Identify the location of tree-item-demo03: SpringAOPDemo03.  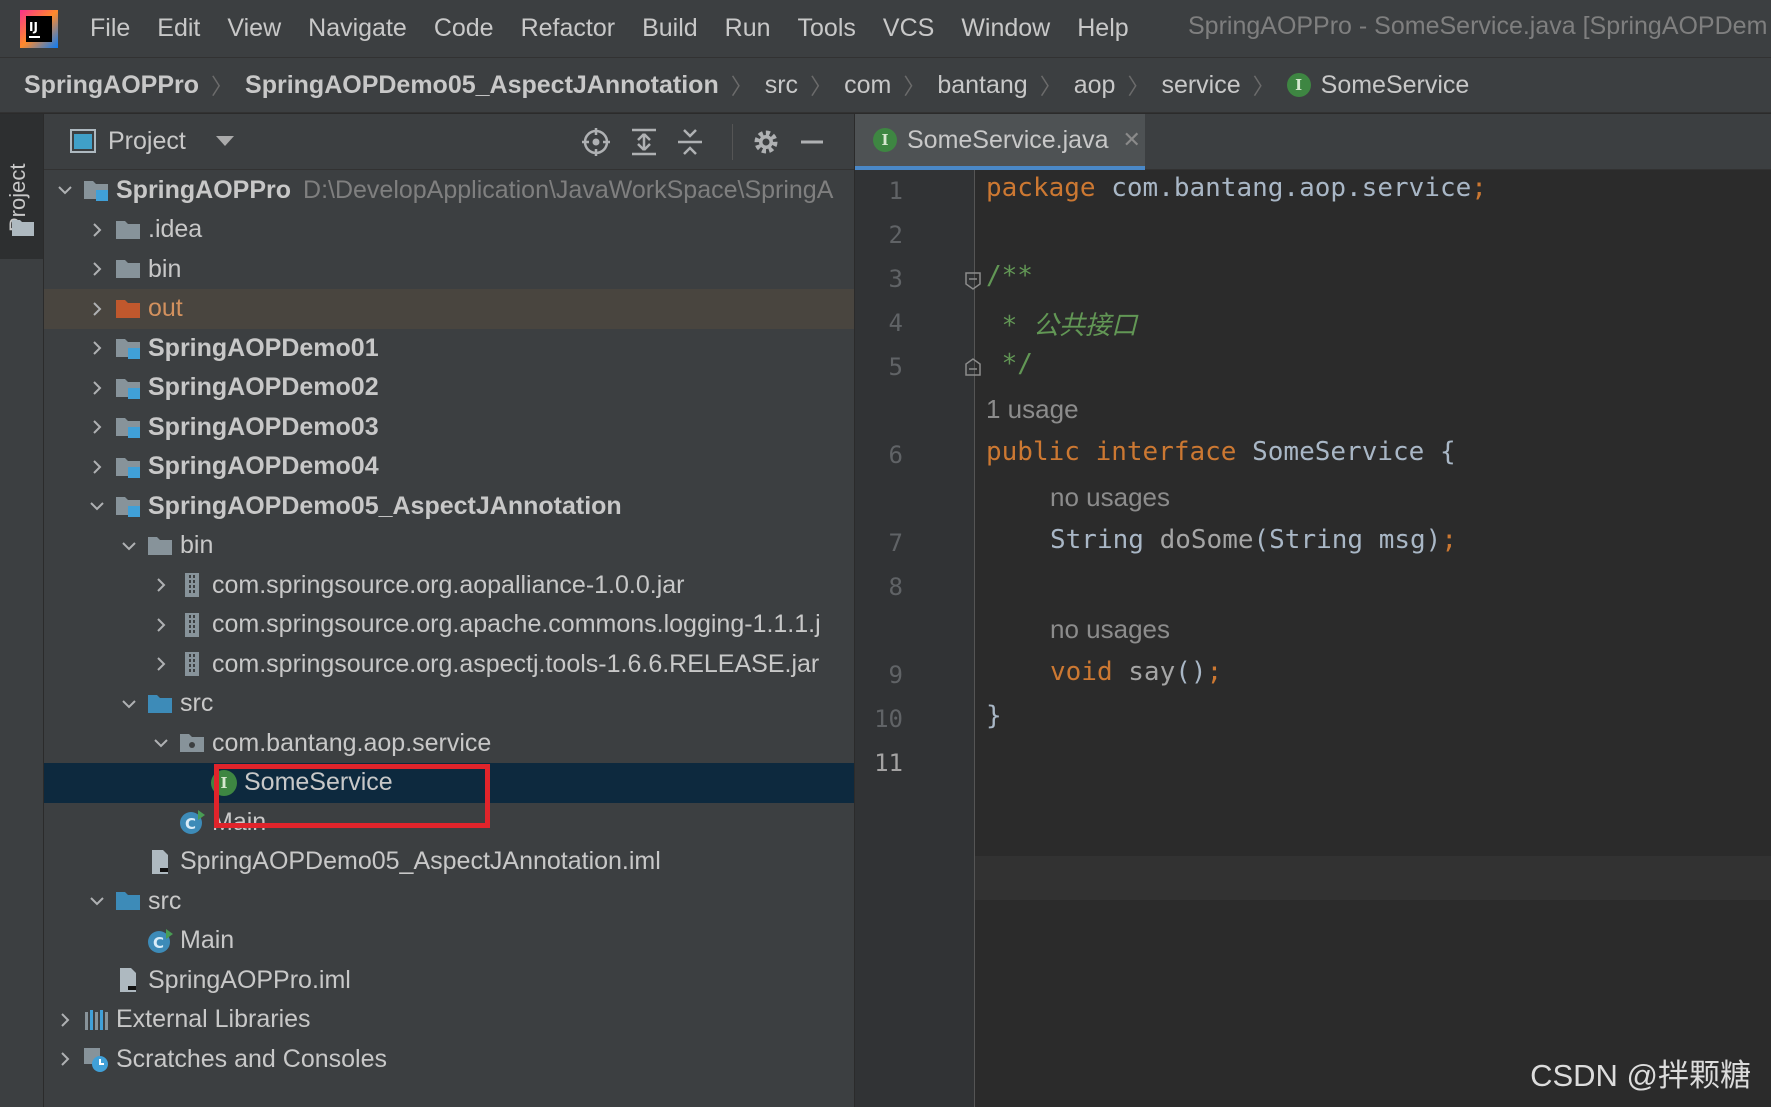
(449, 427).